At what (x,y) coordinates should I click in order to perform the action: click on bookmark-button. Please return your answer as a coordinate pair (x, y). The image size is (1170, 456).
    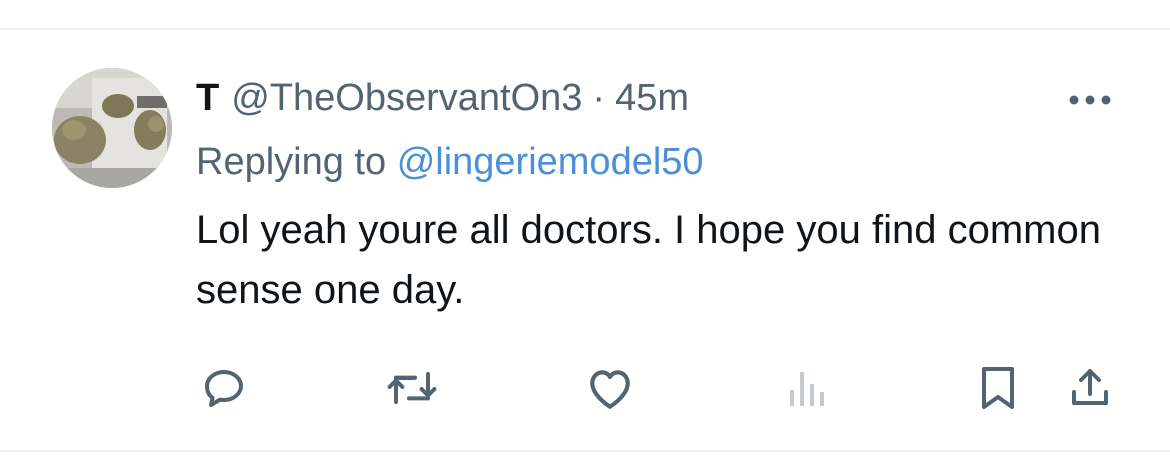
    Looking at the image, I should click on (998, 388).